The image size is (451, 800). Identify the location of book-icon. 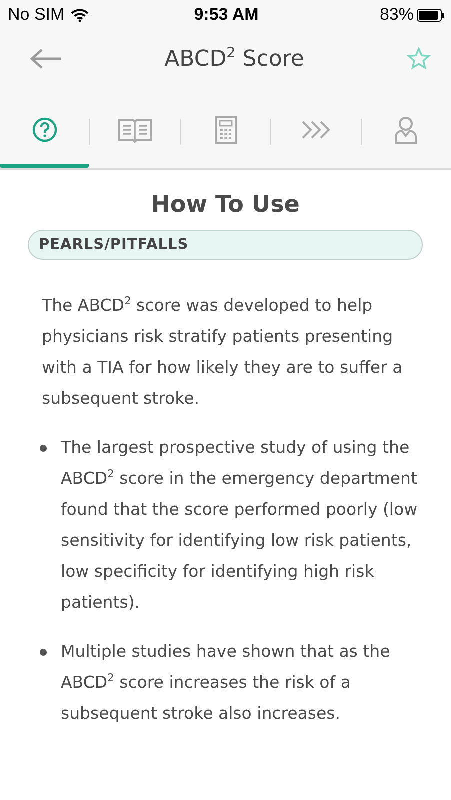
(135, 130).